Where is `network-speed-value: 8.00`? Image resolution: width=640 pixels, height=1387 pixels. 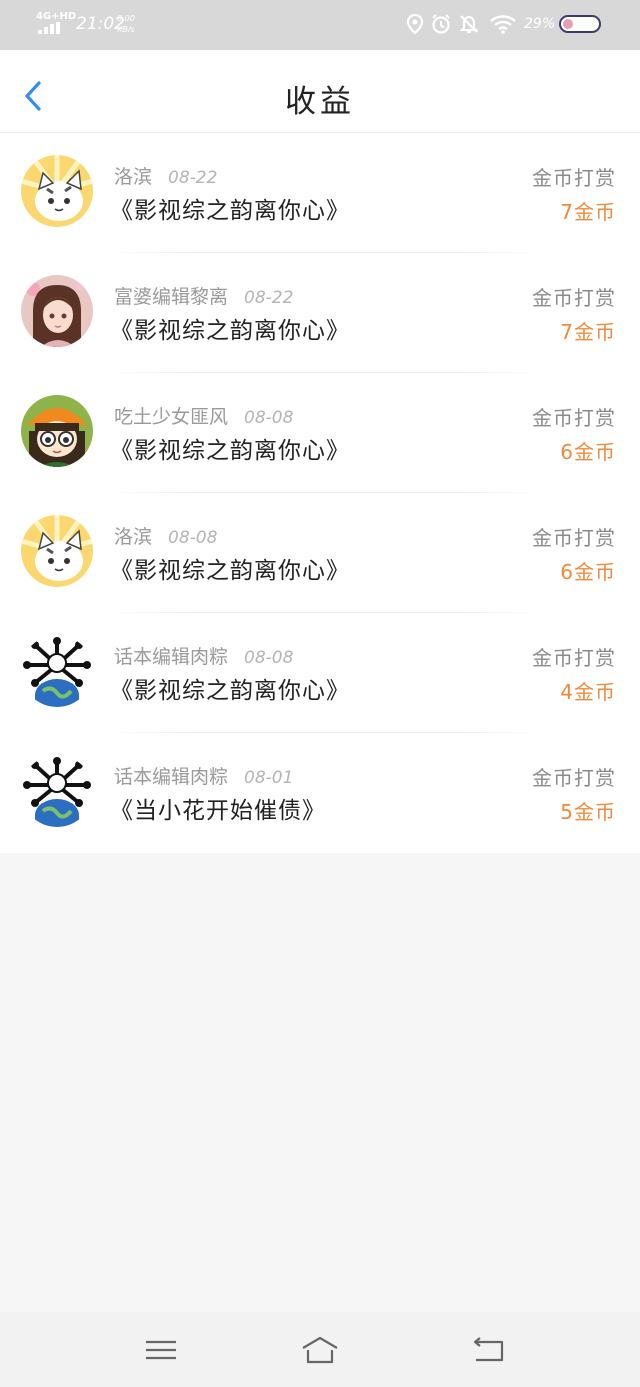 network-speed-value: 8.00 is located at coordinates (126, 18).